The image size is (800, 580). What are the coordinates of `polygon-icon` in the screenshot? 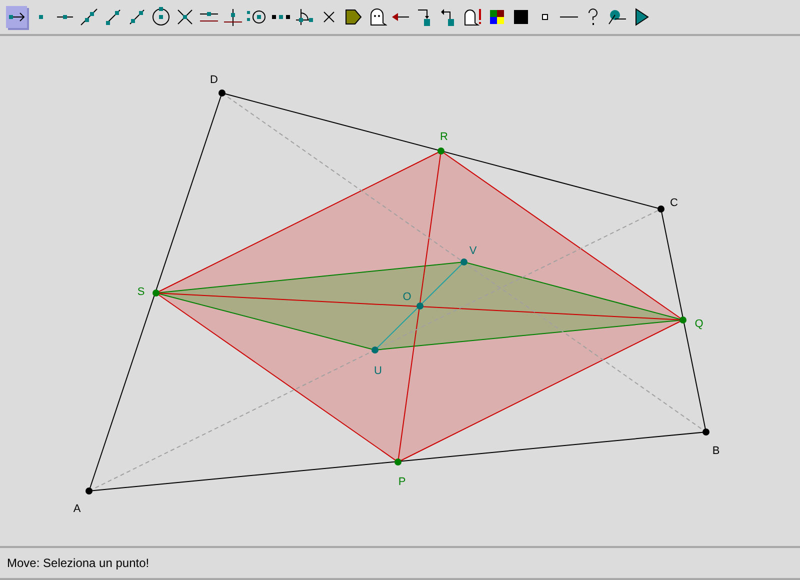 It's located at (353, 17).